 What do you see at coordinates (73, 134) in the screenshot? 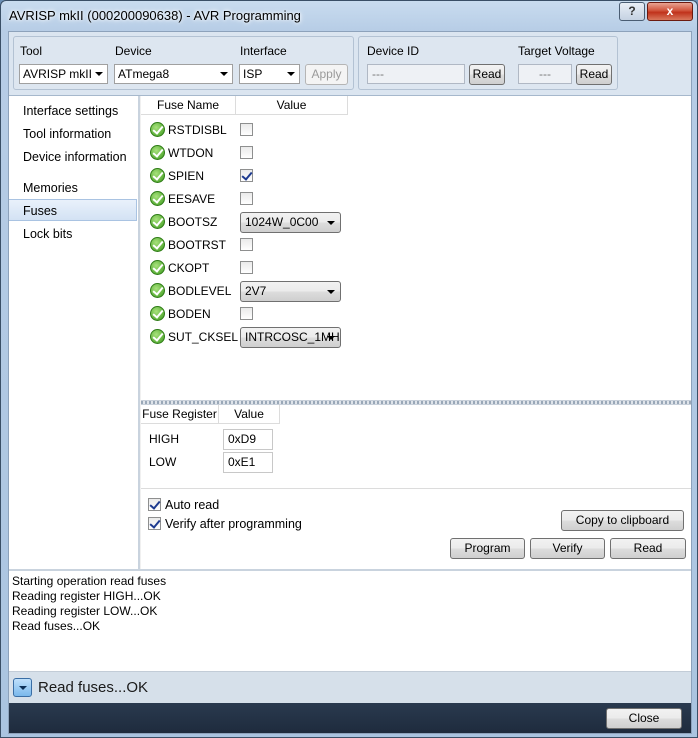
I see `sidebar-item-tool-information: Tool information` at bounding box center [73, 134].